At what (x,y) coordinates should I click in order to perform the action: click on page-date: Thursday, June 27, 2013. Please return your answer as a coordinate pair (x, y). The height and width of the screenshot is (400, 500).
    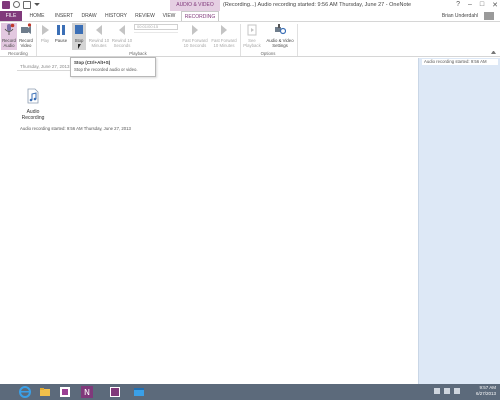
    Looking at the image, I should click on (45, 66).